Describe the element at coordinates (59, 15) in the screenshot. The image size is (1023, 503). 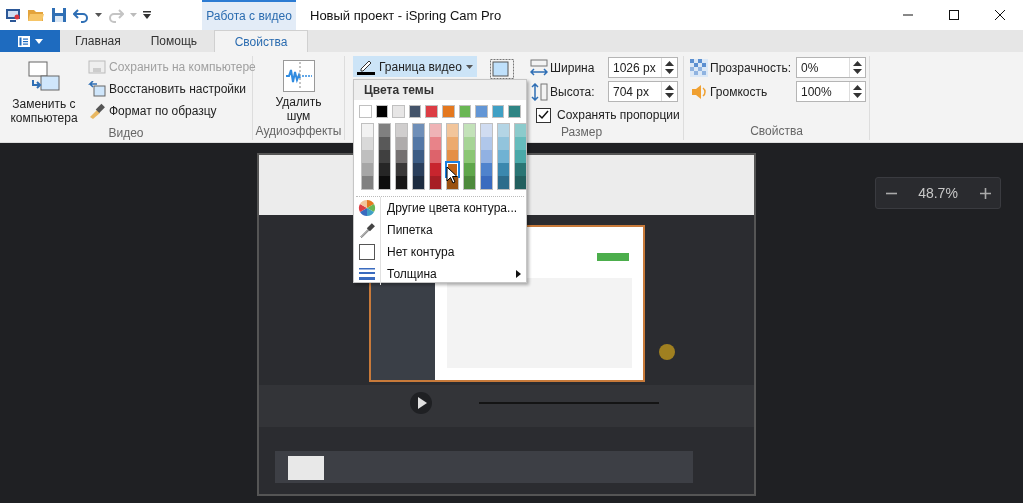
I see `save-icon` at that location.